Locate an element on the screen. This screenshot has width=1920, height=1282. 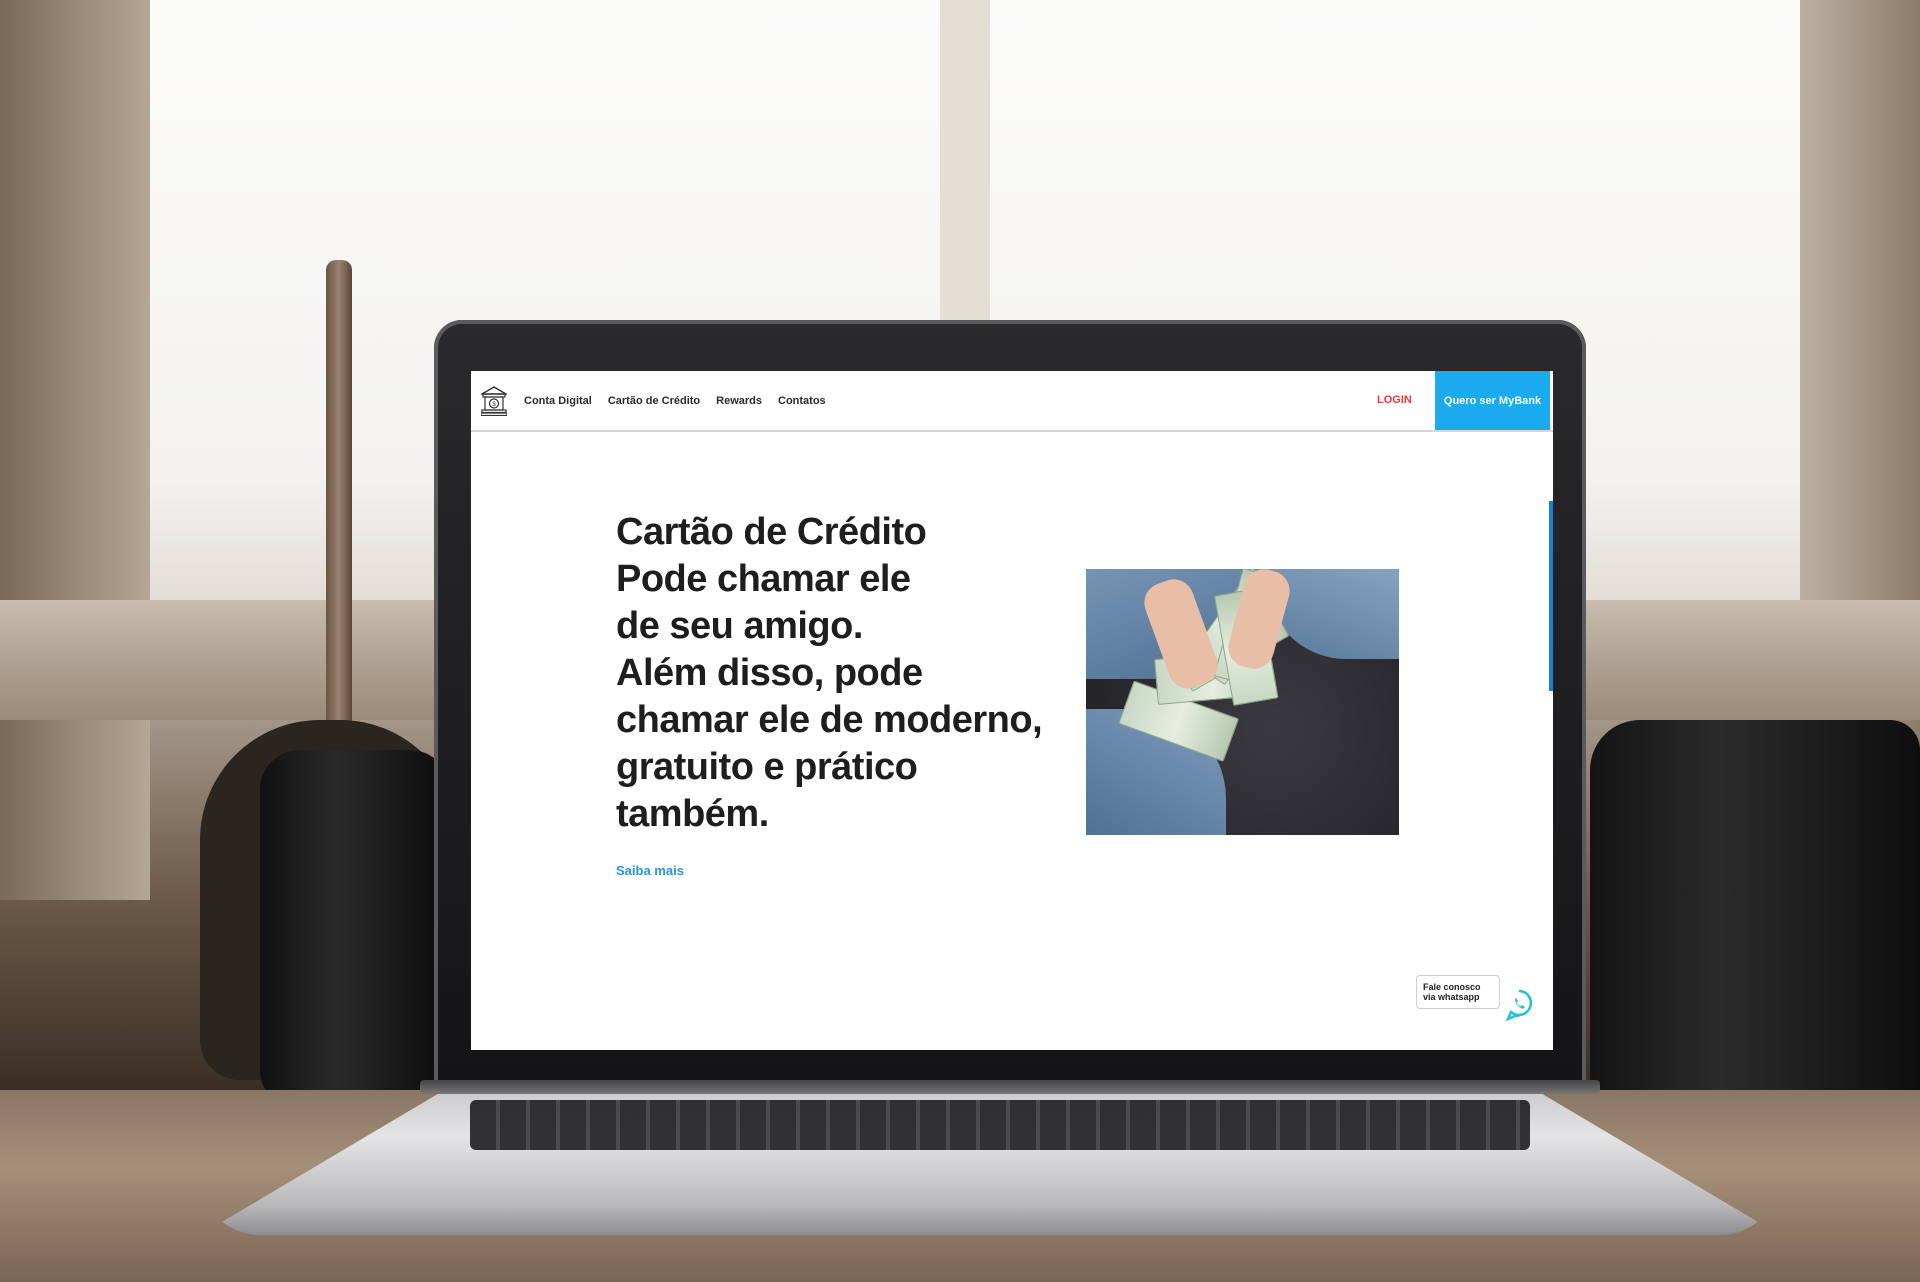
hero-title-line: chamar ele de moderno, is located at coordinates (829, 720).